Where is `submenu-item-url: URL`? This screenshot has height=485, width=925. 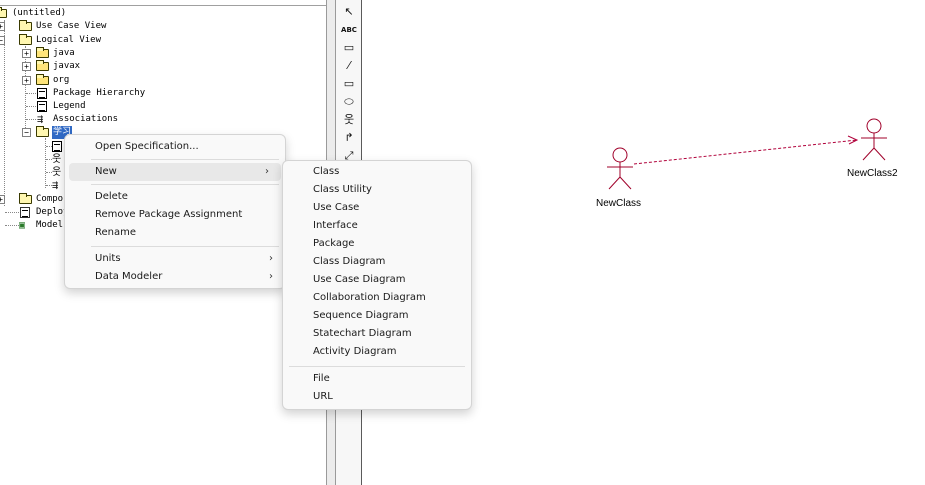 submenu-item-url: URL is located at coordinates (377, 397).